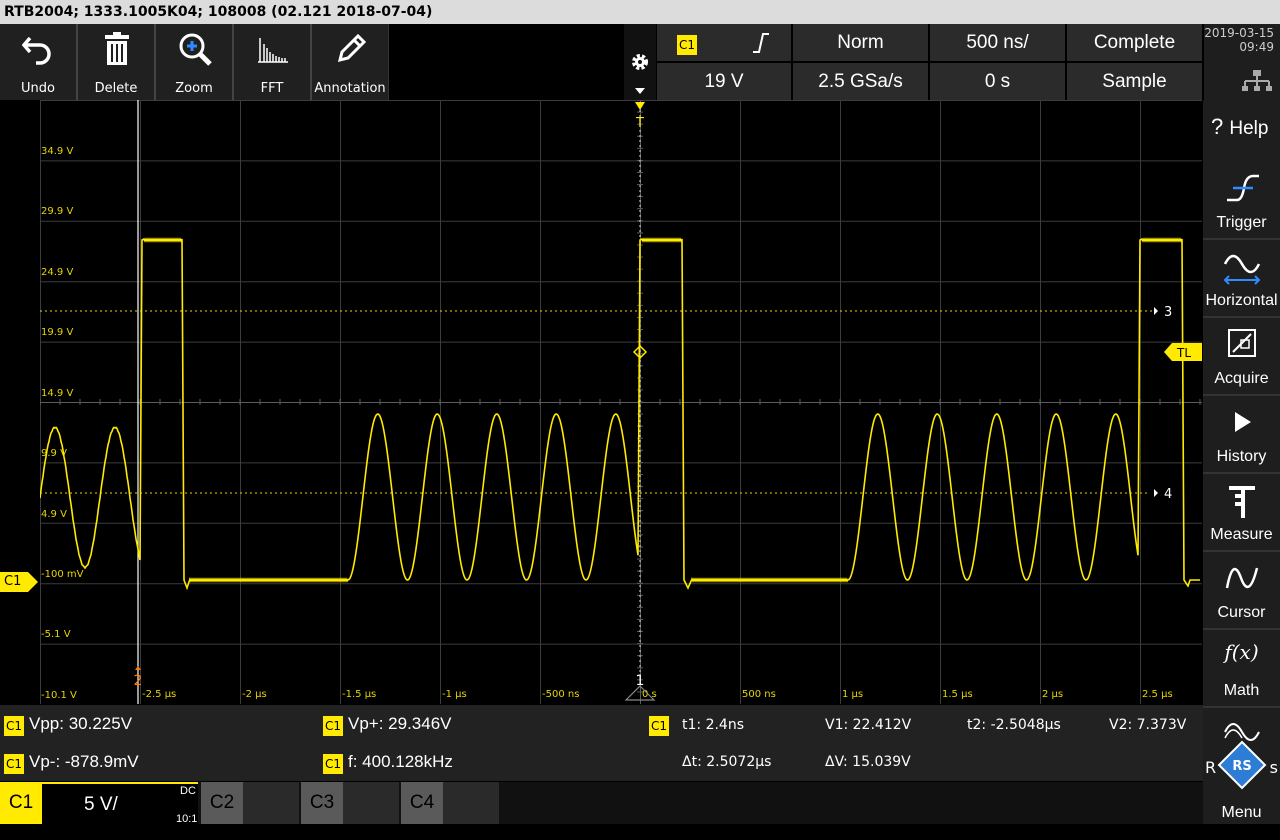  Describe the element at coordinates (1217, 126) in the screenshot. I see `help-icon: ?` at that location.